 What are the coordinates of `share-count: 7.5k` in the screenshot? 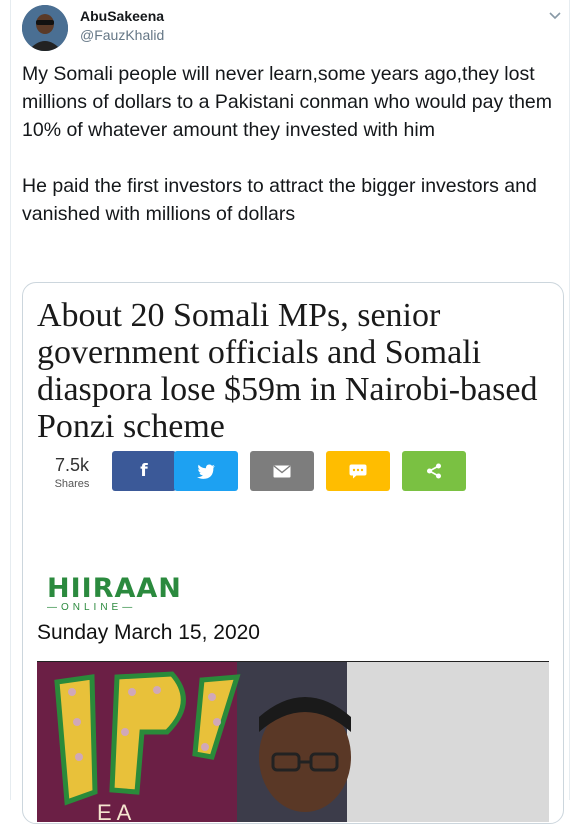 It's located at (72, 465).